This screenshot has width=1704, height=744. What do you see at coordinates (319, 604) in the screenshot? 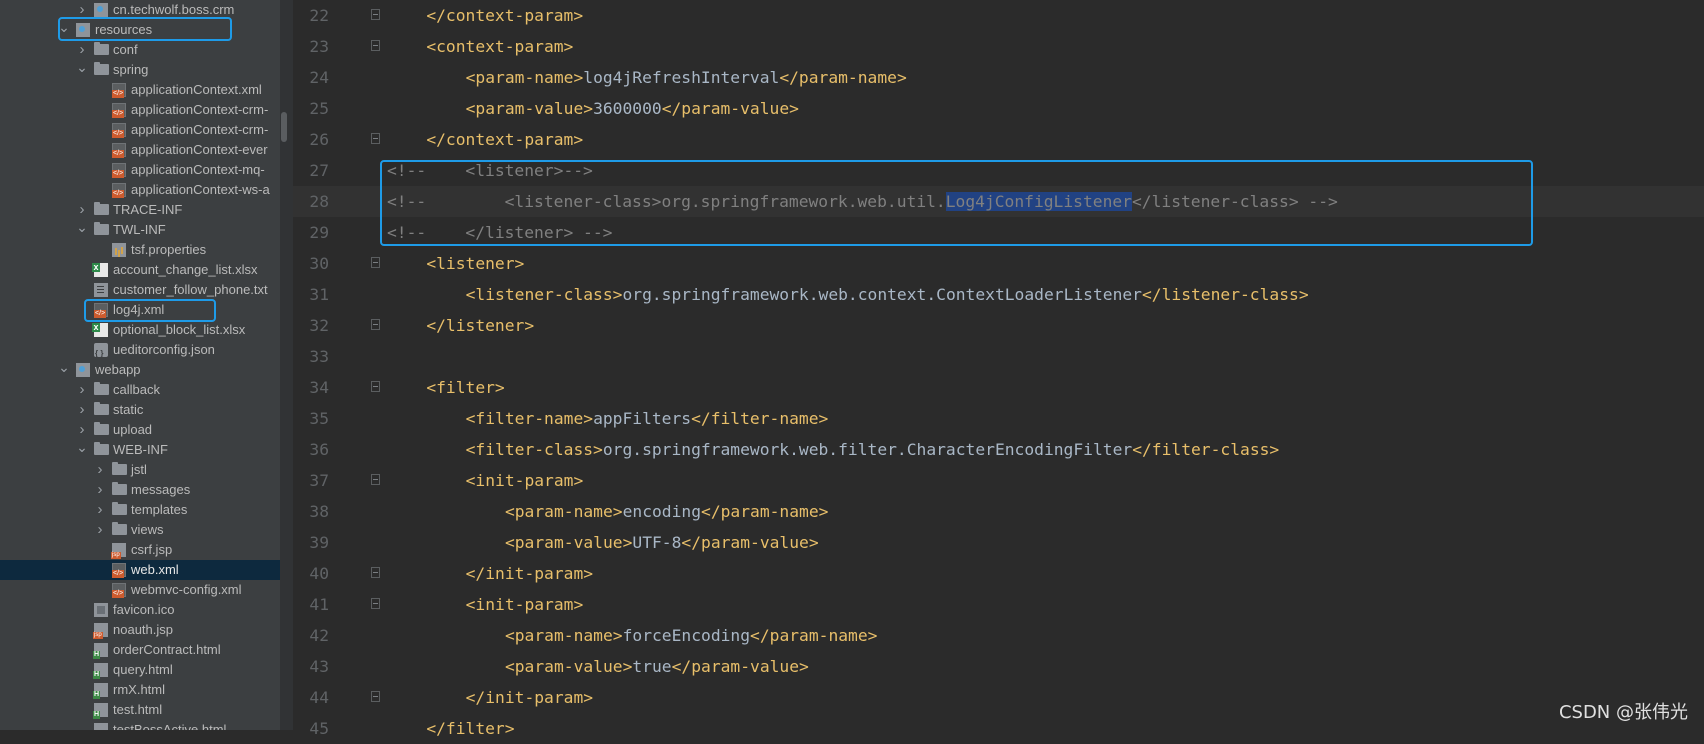
I see `line-number: 41` at bounding box center [319, 604].